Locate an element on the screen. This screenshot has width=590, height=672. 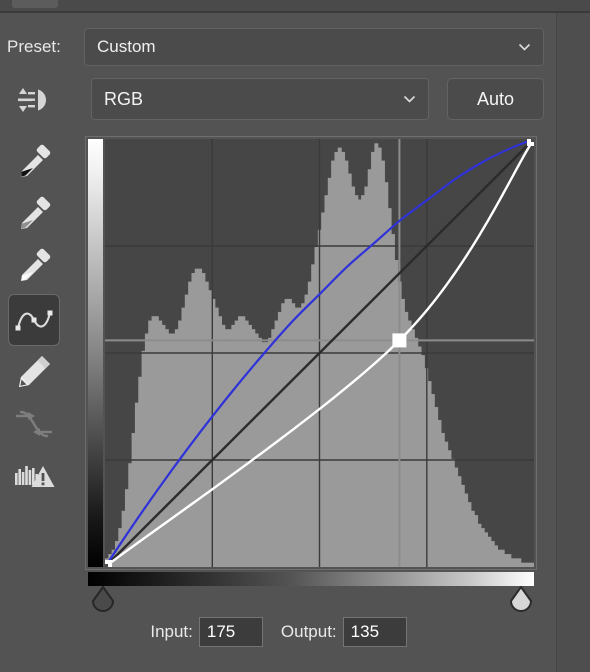
histogram-bin is located at coordinates (532, 564).